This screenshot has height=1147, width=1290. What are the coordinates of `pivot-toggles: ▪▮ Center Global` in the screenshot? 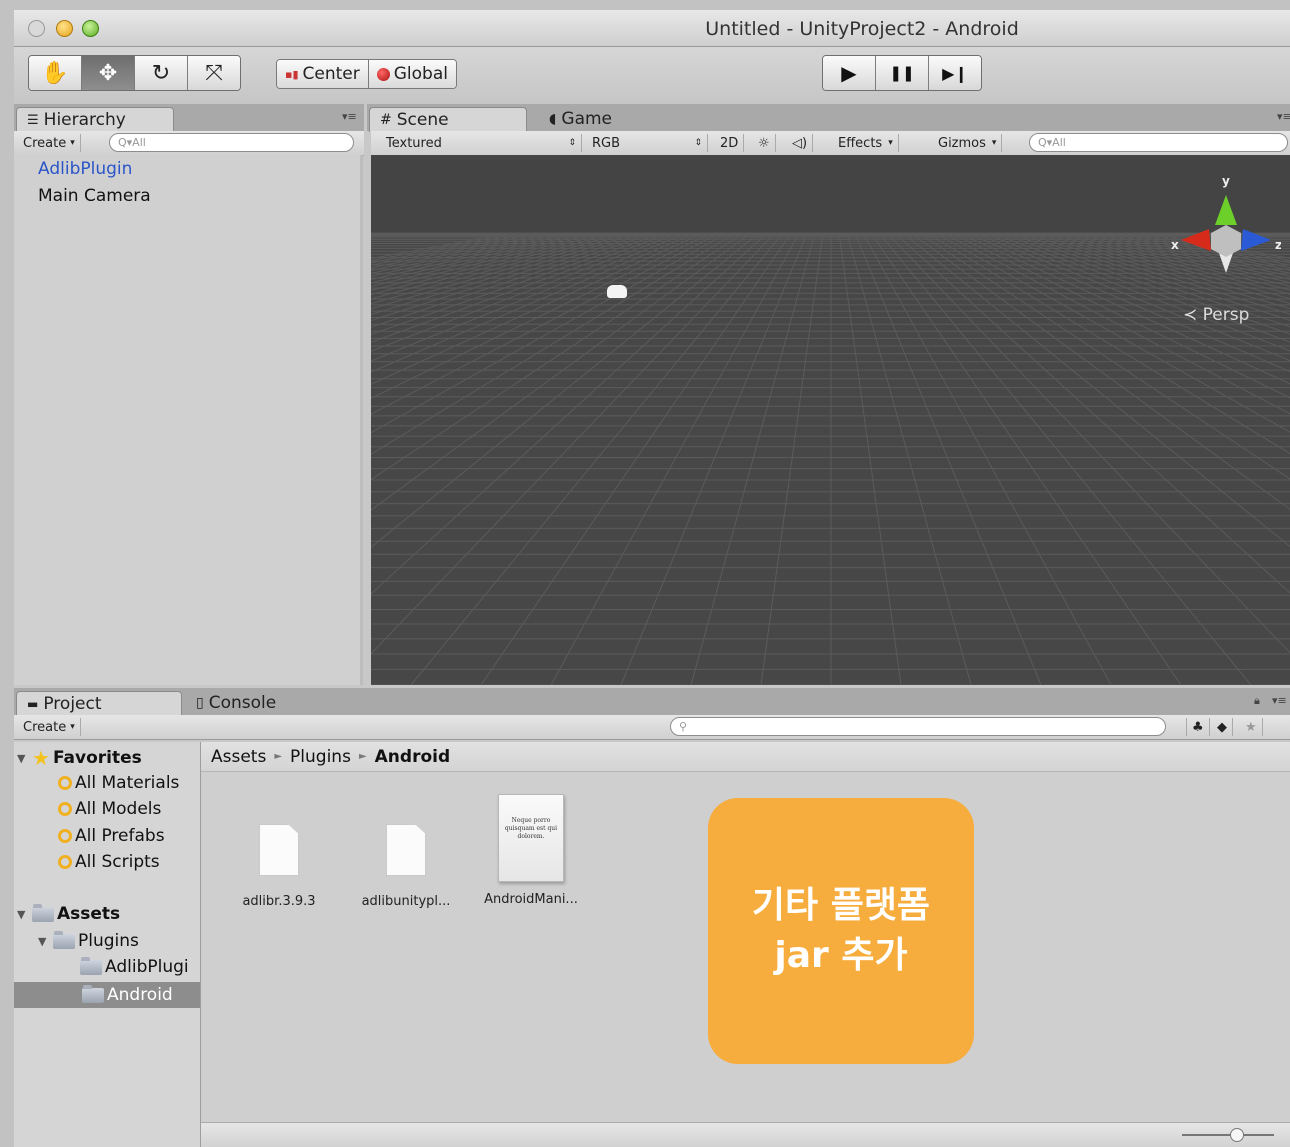 It's located at (366, 74).